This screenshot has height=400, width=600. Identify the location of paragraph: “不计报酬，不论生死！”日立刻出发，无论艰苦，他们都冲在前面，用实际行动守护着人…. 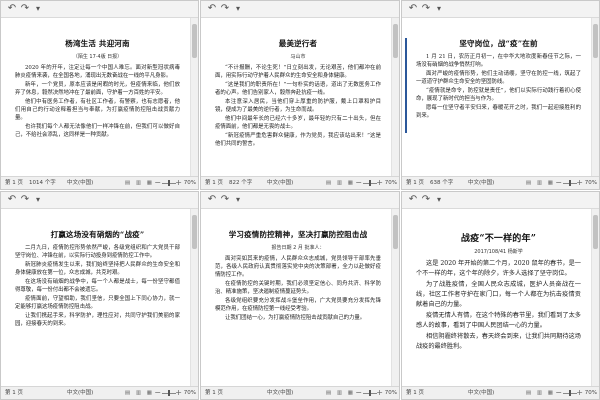
(298, 72).